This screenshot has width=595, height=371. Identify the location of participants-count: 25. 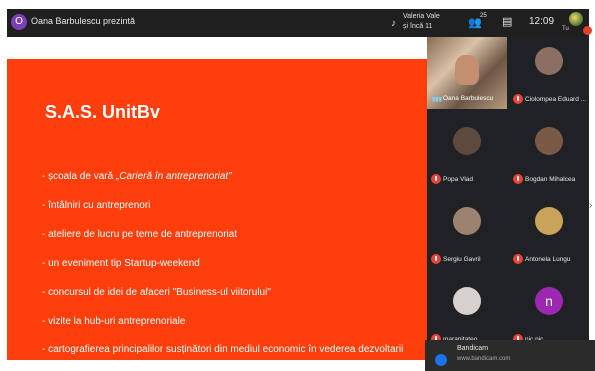
(483, 16).